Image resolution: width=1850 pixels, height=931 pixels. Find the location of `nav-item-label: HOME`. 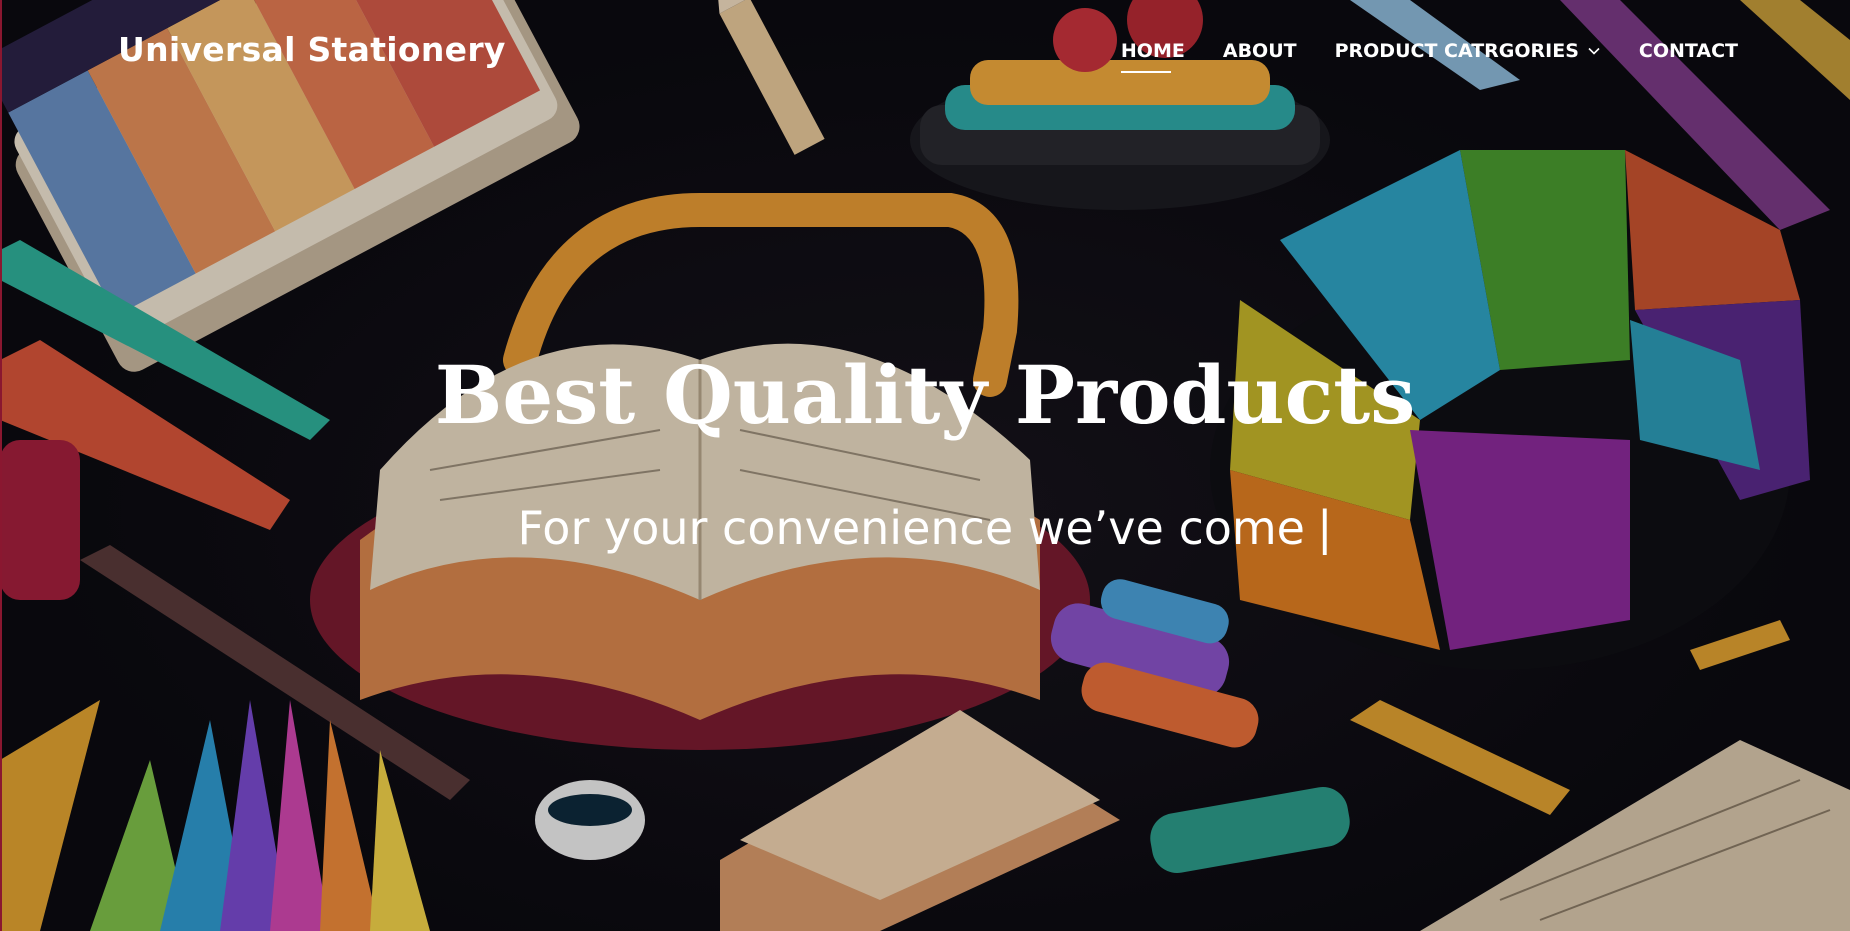

nav-item-label: HOME is located at coordinates (1152, 51).